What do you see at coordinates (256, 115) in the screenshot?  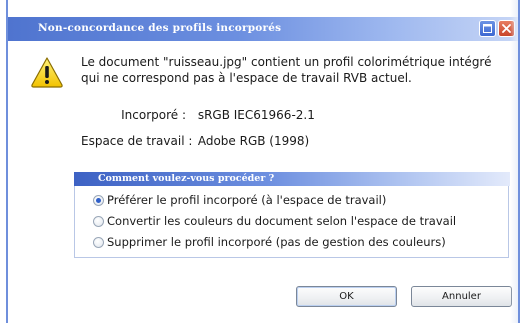 I see `embedded-value: sRGB IEC61966-2.1` at bounding box center [256, 115].